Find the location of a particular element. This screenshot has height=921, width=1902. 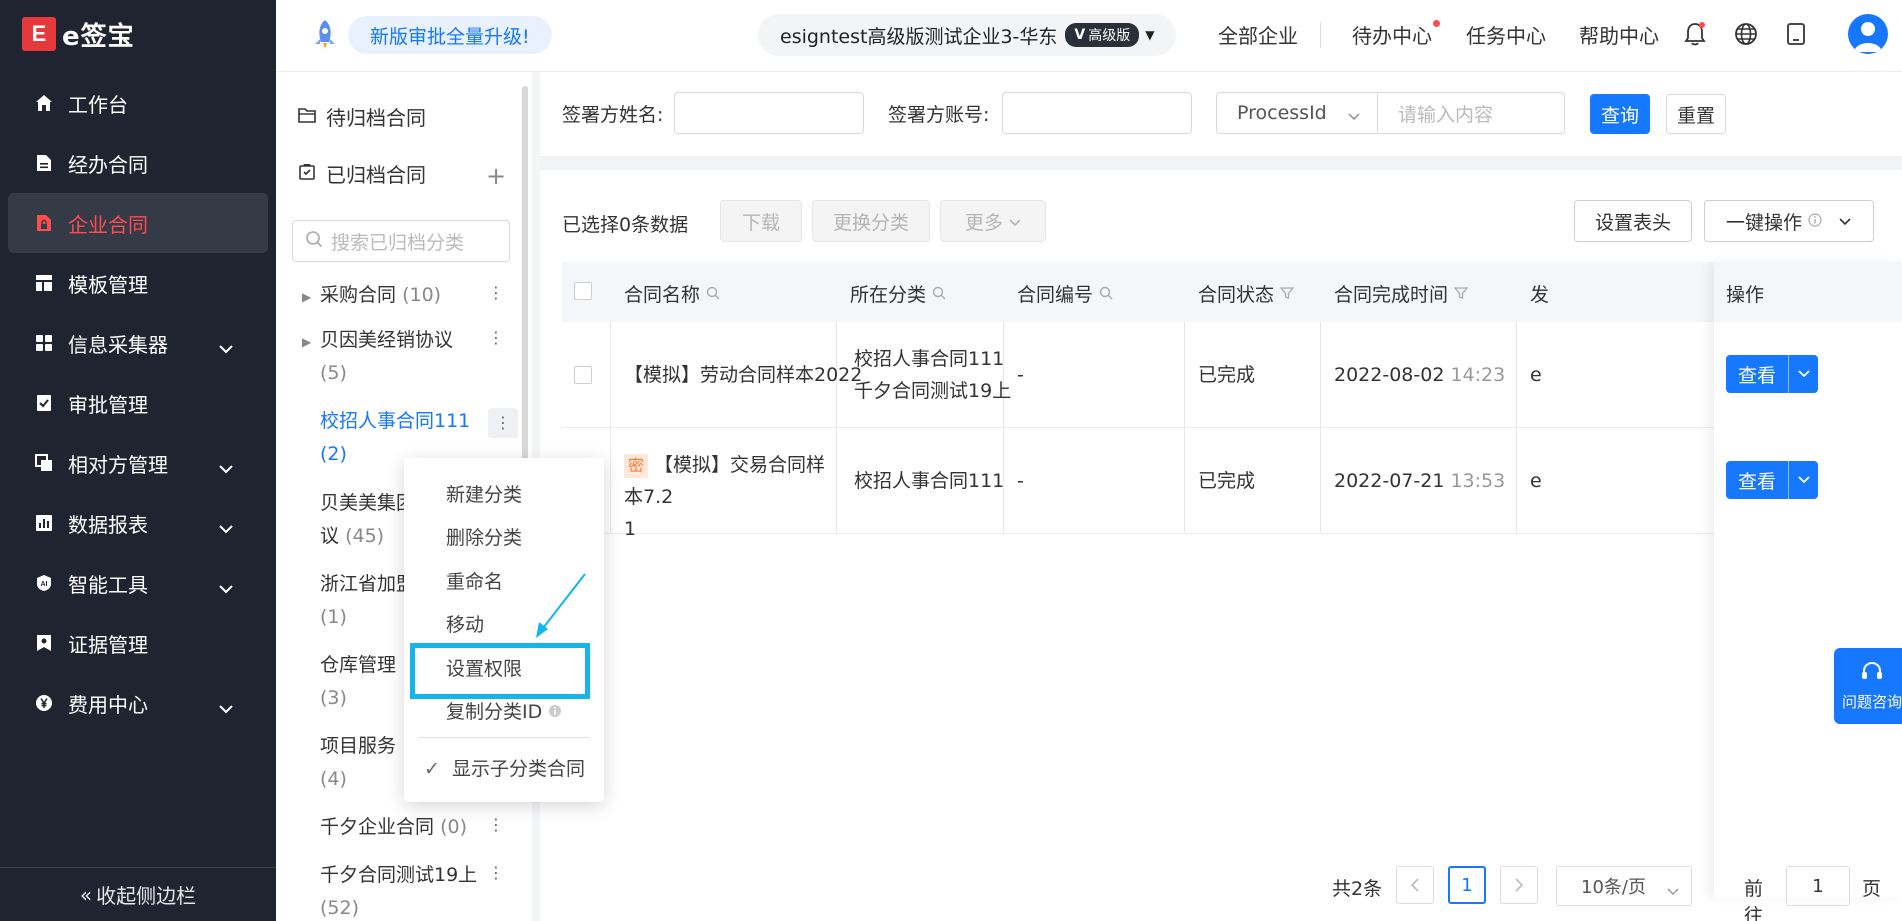

company-switcher: esigntest高级版测试企业3-华东 V 高级版 ▼ is located at coordinates (967, 35).